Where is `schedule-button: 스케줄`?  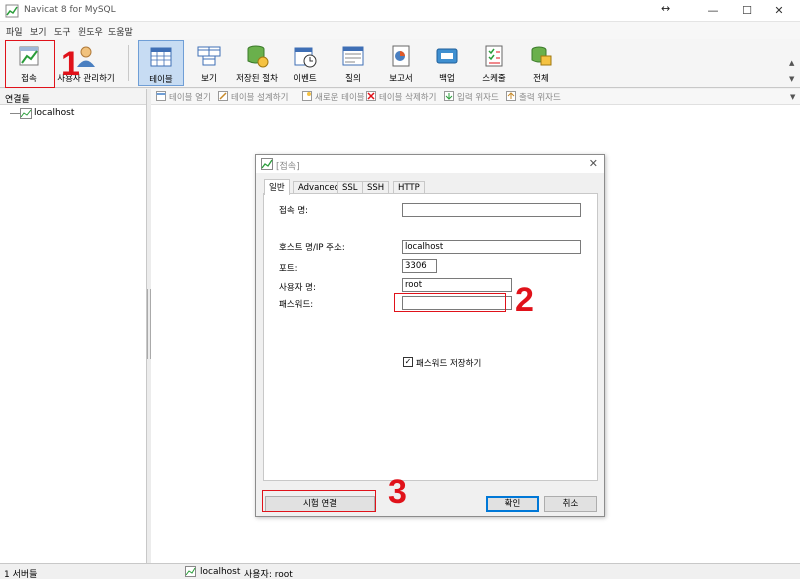 schedule-button: 스케줄 is located at coordinates (494, 63).